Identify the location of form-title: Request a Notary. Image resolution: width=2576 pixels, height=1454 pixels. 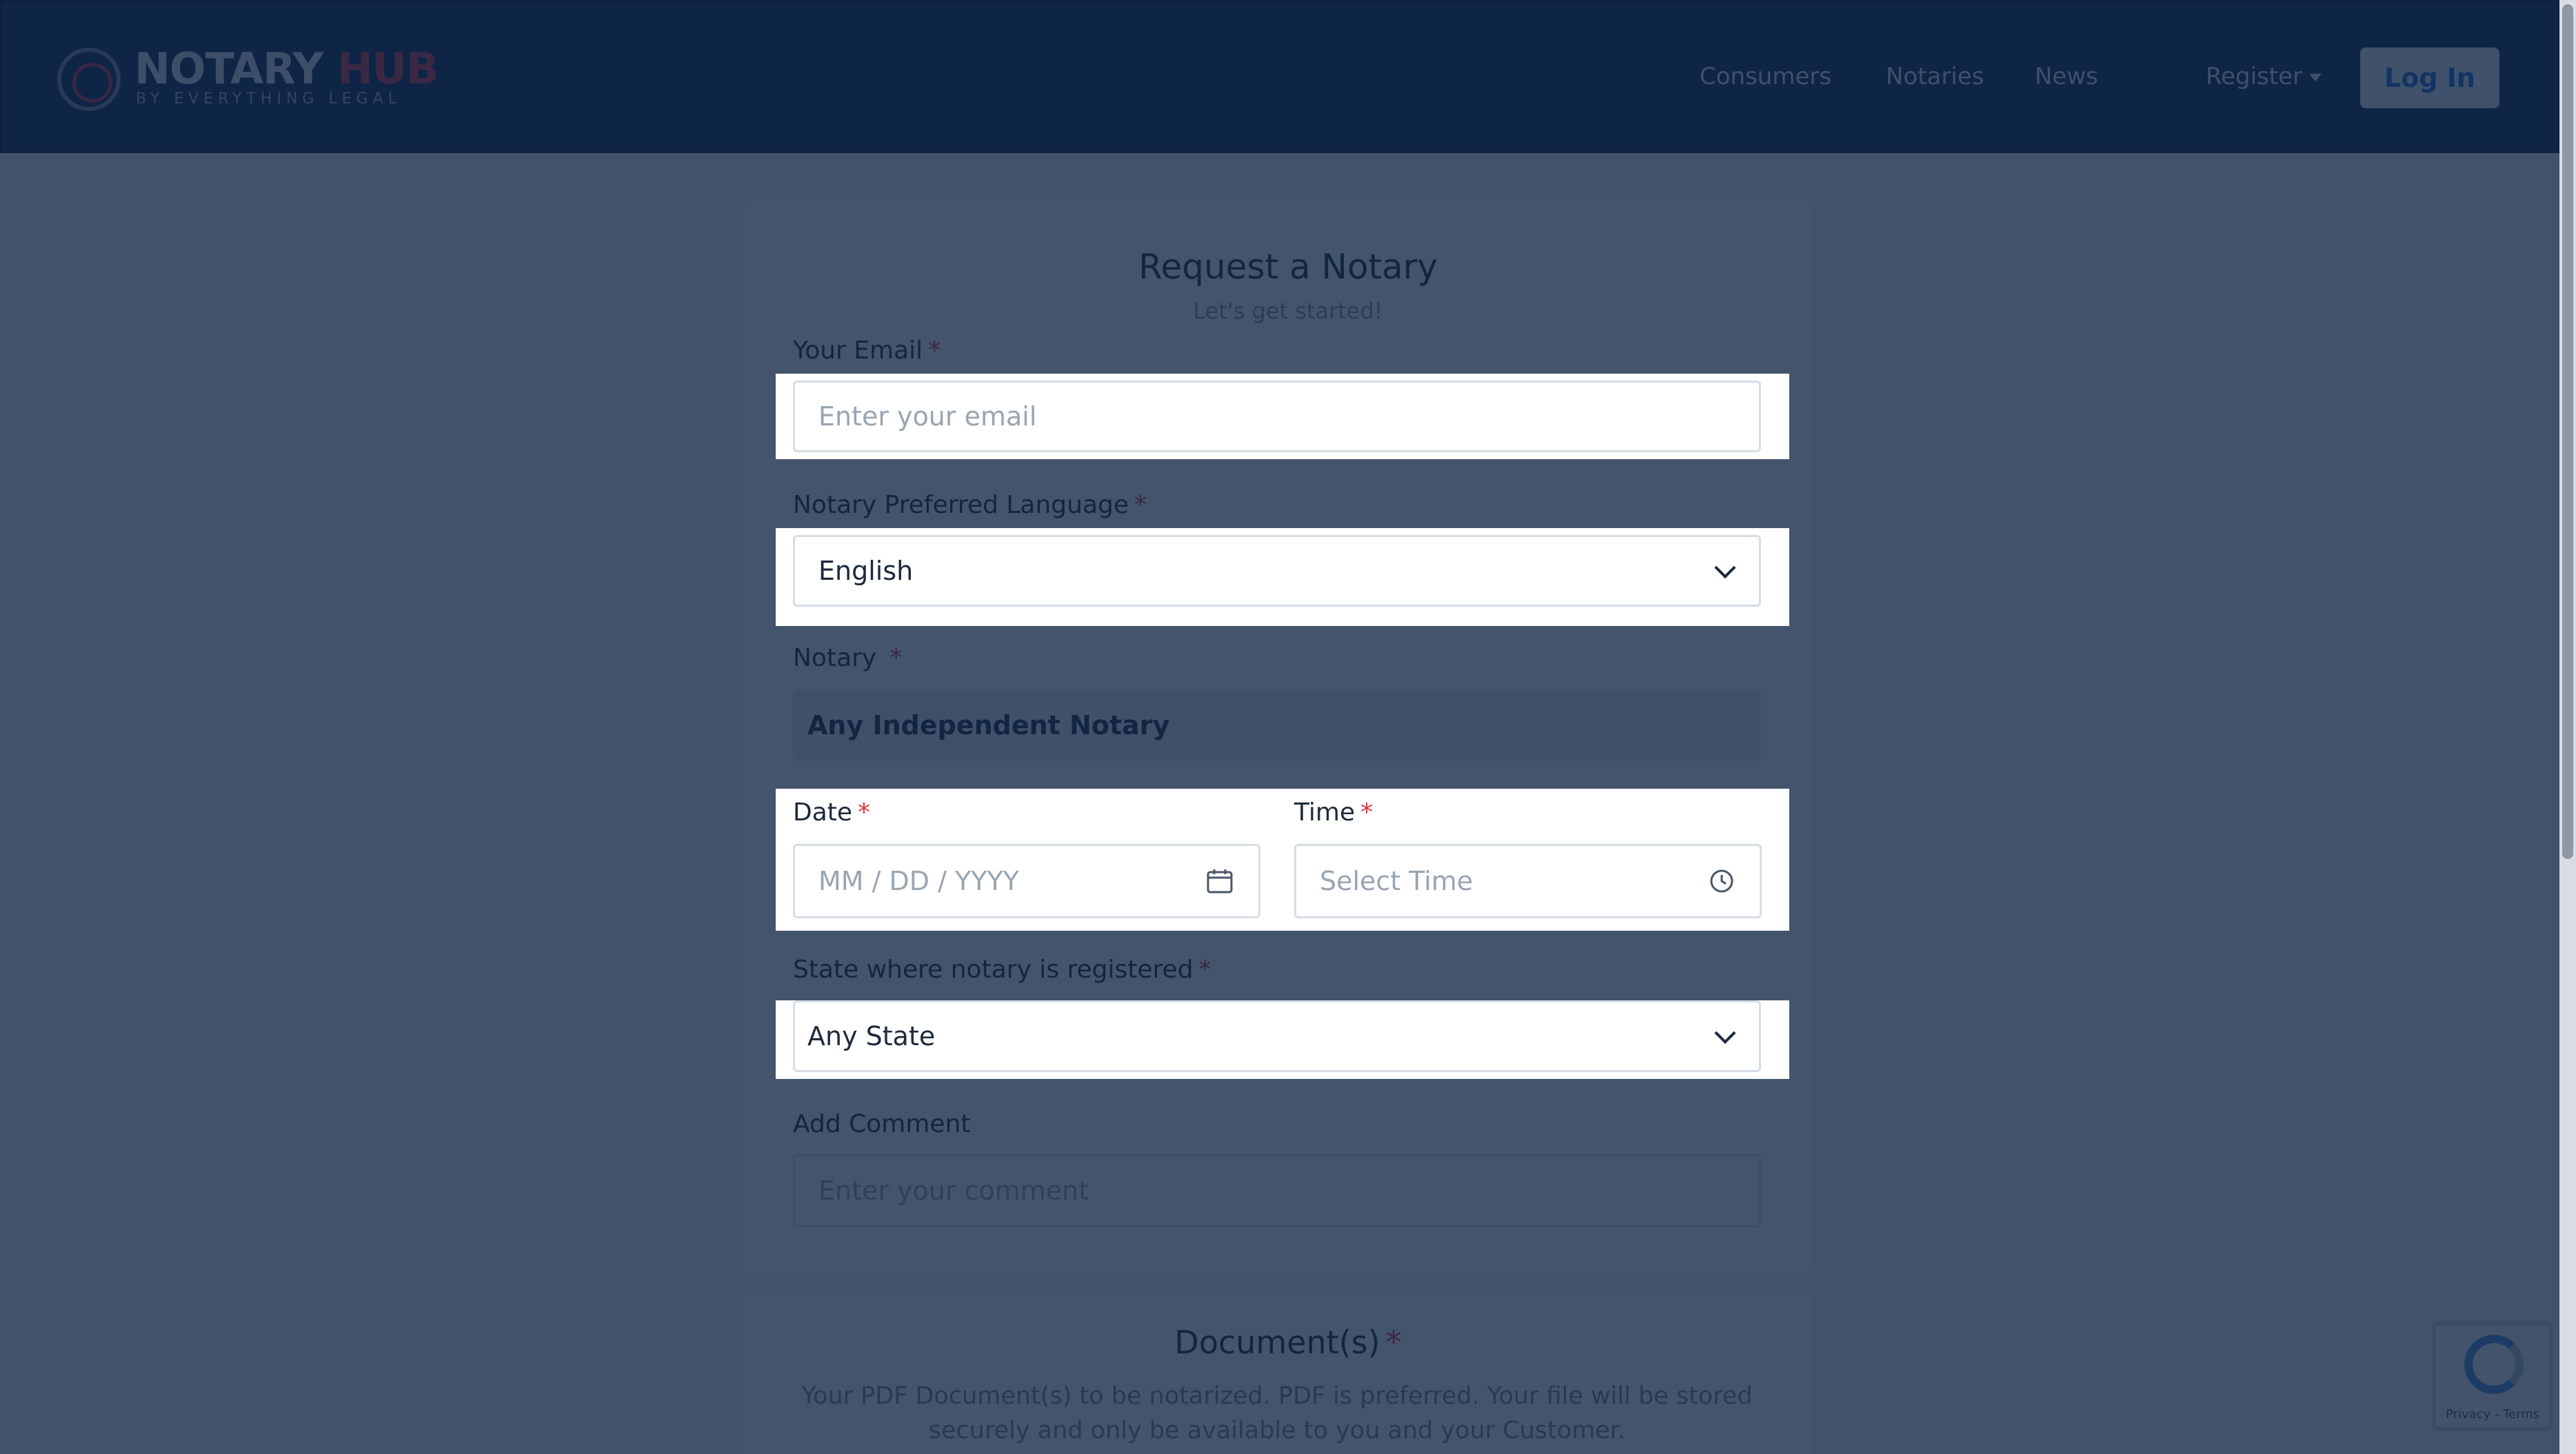
(1288, 267).